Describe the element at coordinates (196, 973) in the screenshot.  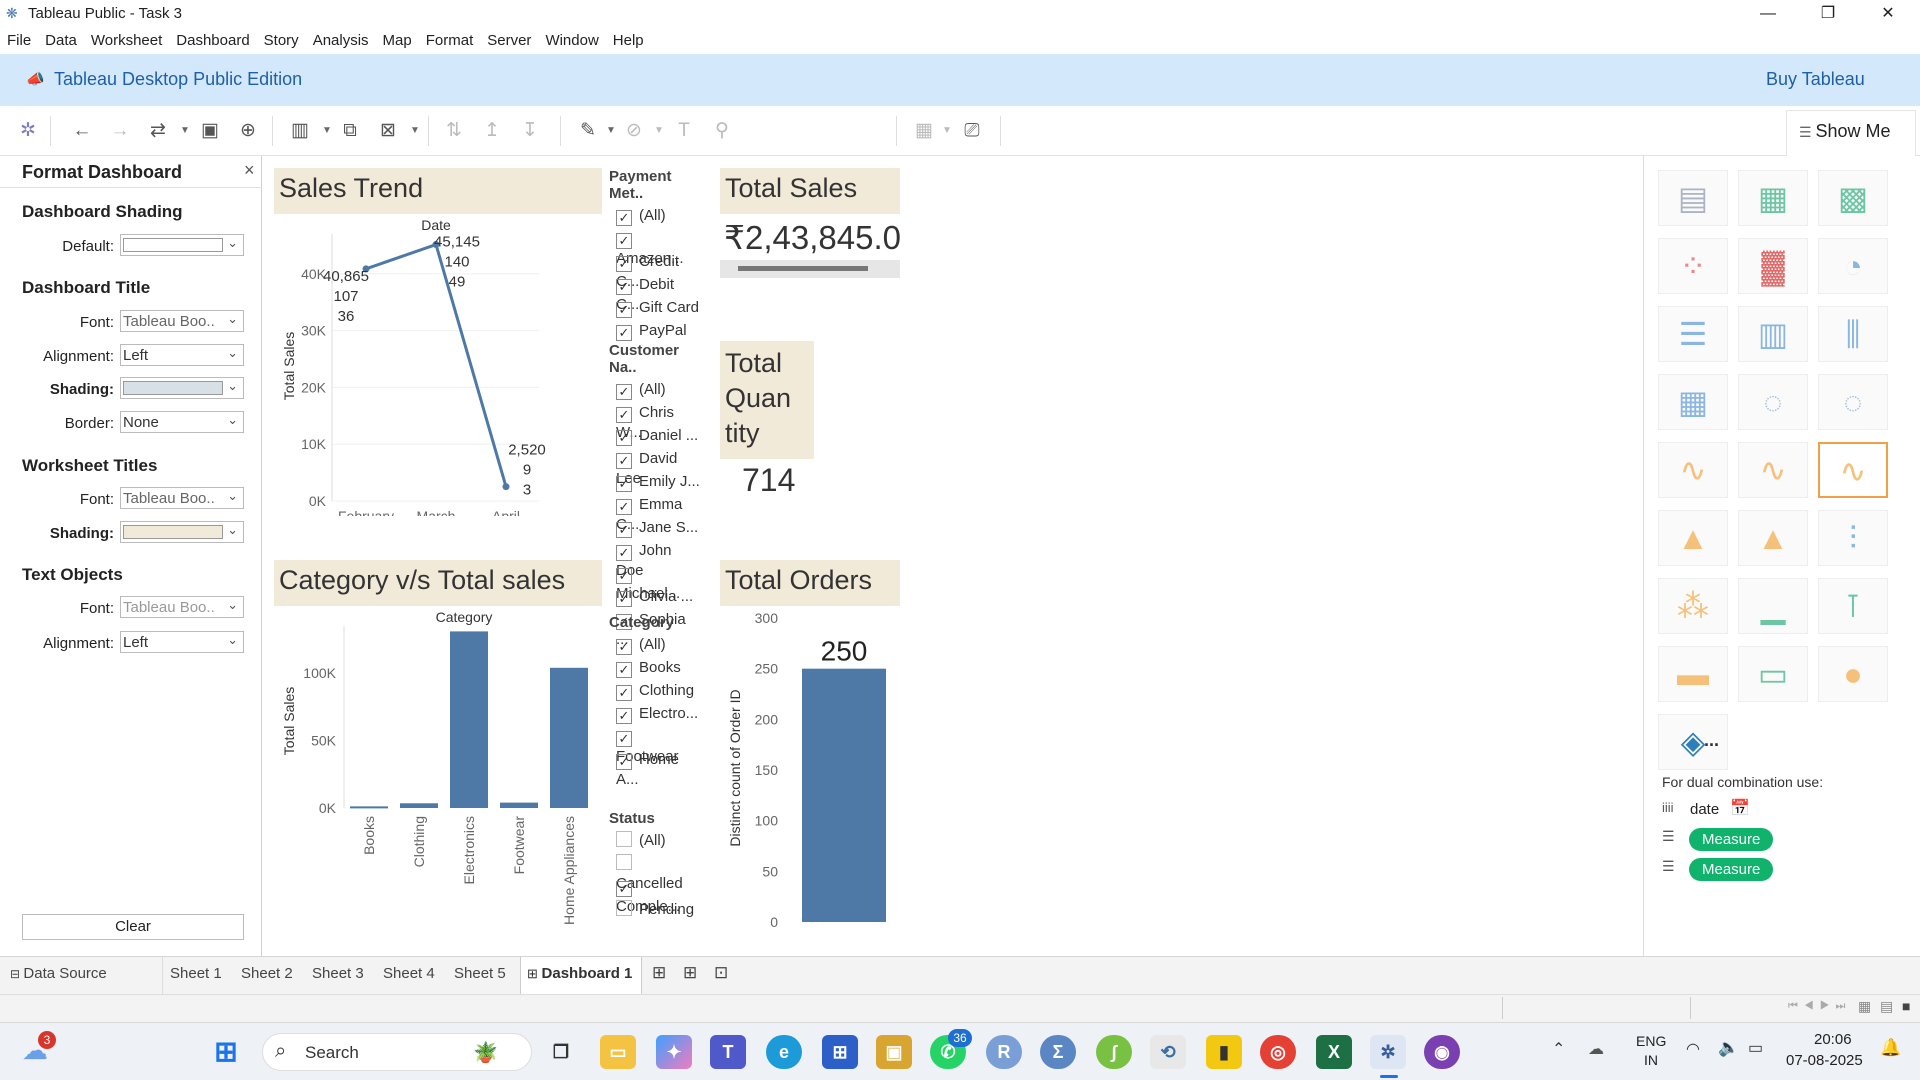
I see `sheet-1-tab: Sheet 1` at that location.